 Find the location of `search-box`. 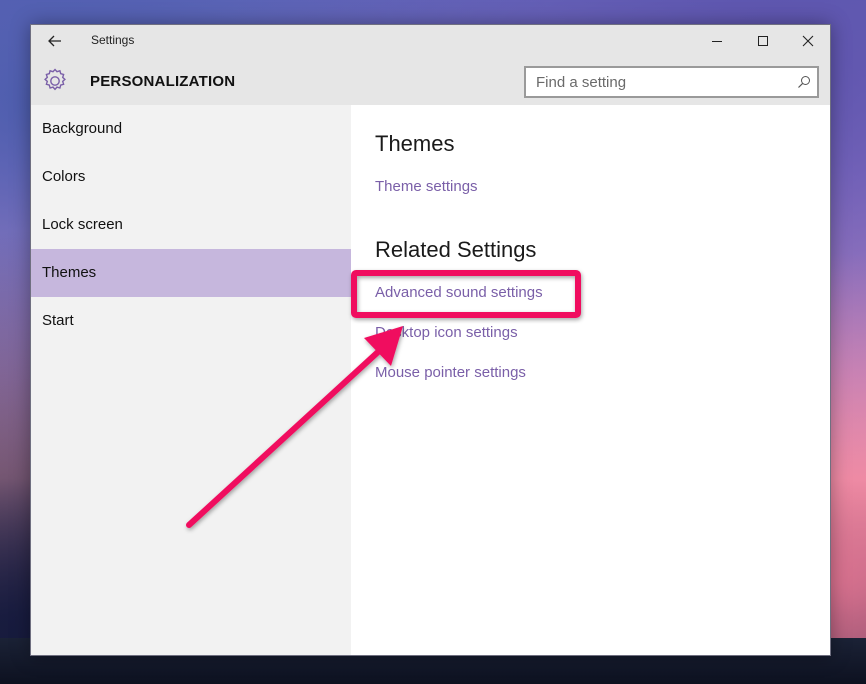

search-box is located at coordinates (671, 82).